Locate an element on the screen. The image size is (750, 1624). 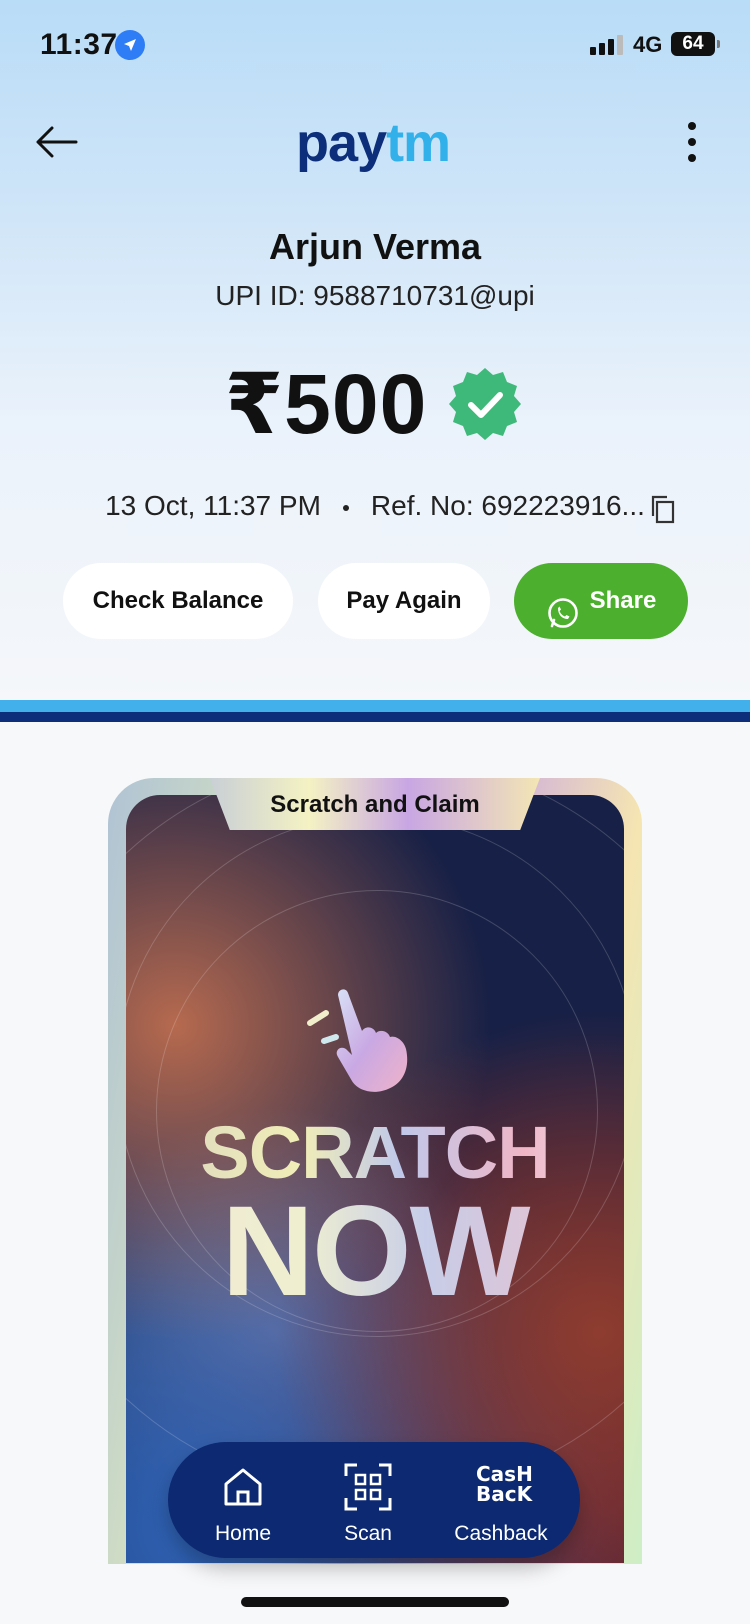
location-arrow-icon is located at coordinates (130, 45).